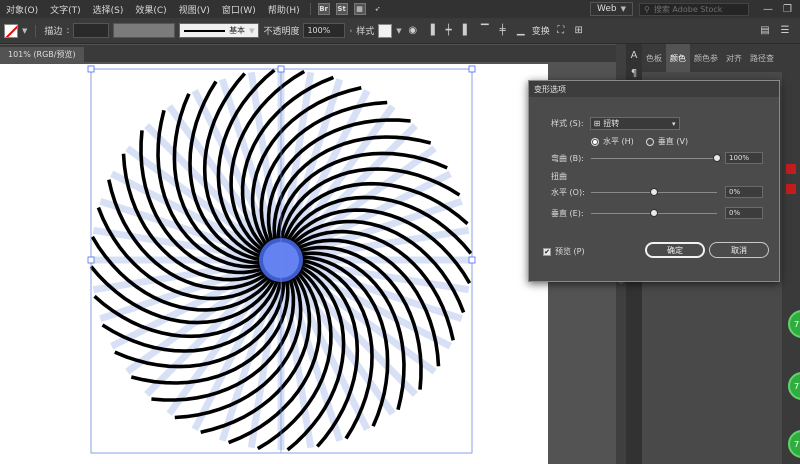 This screenshot has height=464, width=800. What do you see at coordinates (65, 9) in the screenshot?
I see `menu-type: 文字(T)` at bounding box center [65, 9].